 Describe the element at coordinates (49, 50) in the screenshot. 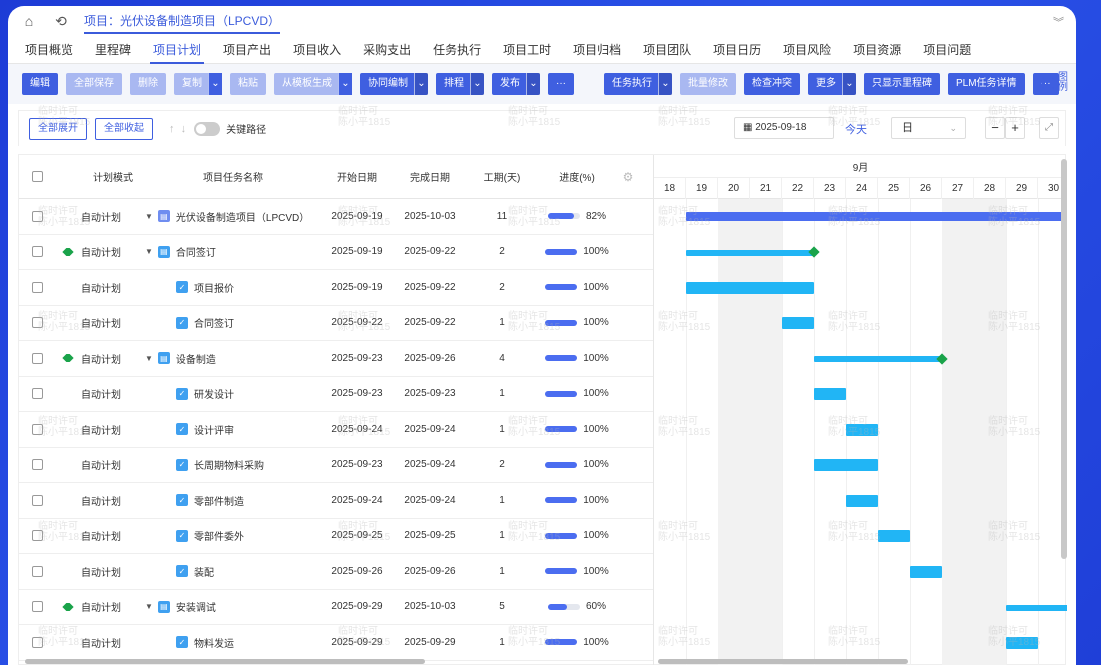

I see `tab-0: 项目概览` at that location.